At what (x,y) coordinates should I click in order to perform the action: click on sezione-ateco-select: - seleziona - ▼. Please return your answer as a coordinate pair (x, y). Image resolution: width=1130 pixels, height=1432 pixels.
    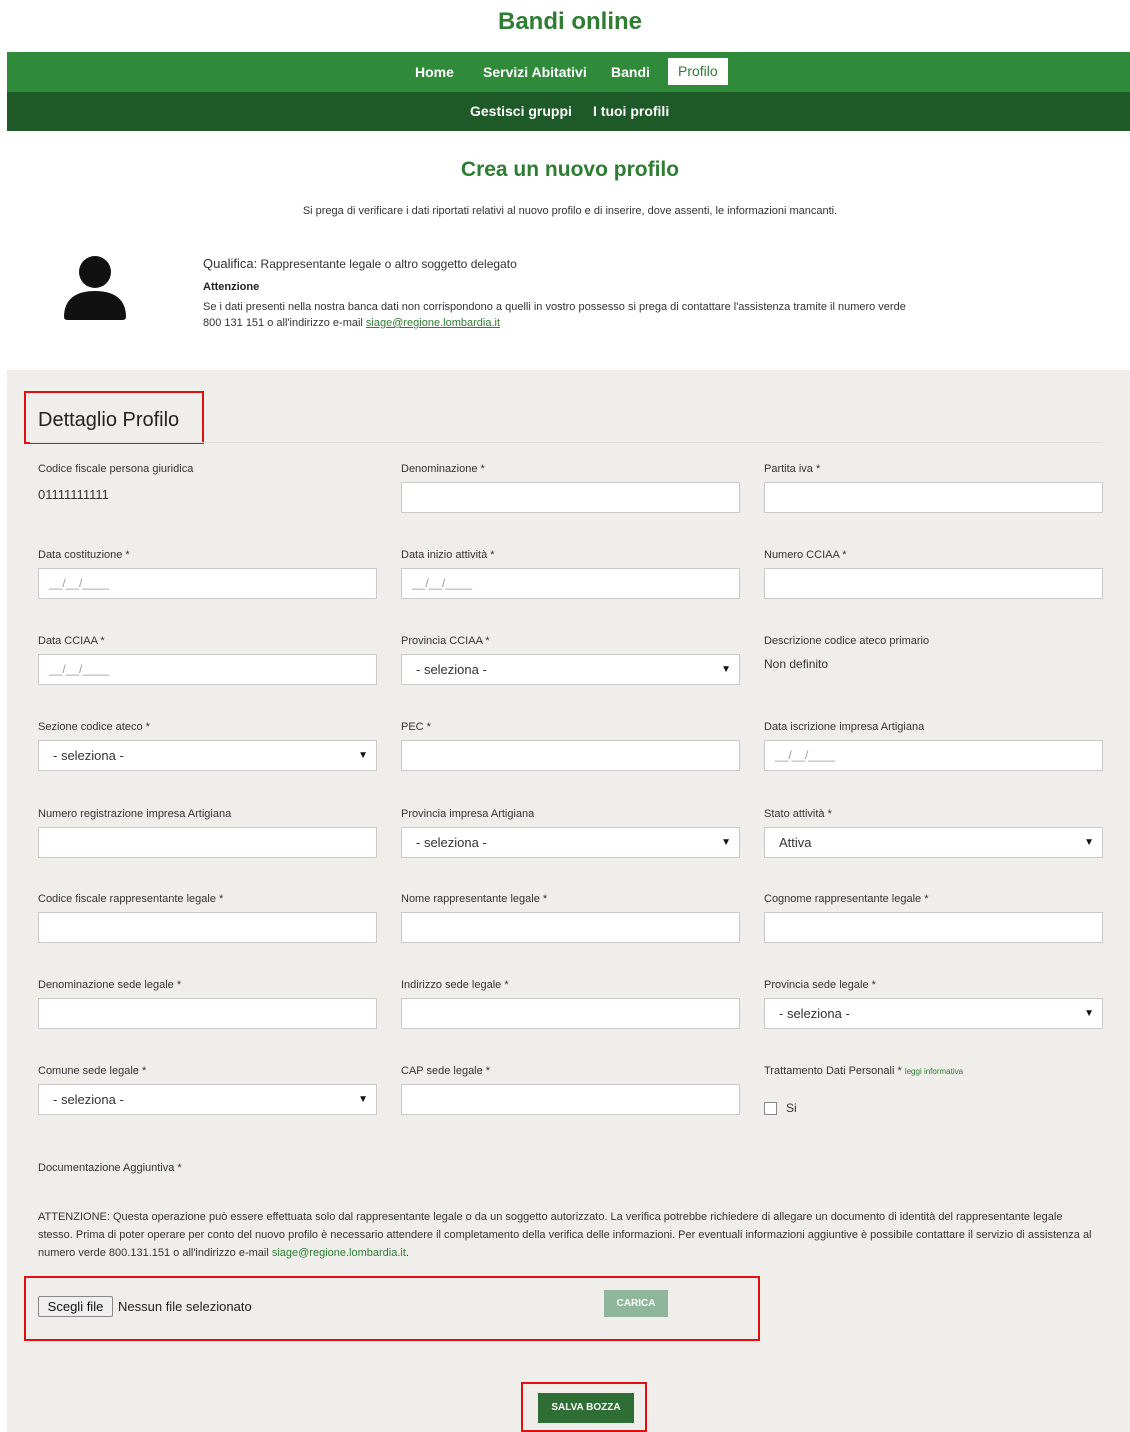
    Looking at the image, I should click on (207, 755).